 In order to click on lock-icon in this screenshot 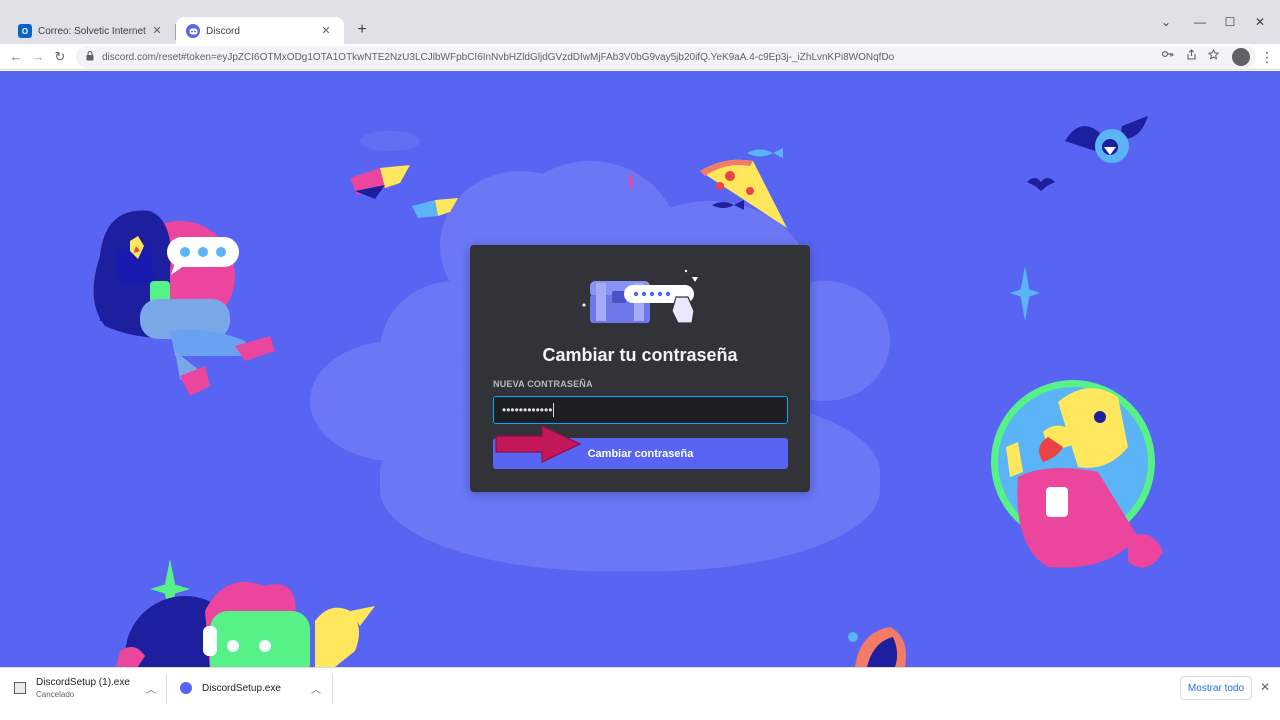, I will do `click(90, 57)`.